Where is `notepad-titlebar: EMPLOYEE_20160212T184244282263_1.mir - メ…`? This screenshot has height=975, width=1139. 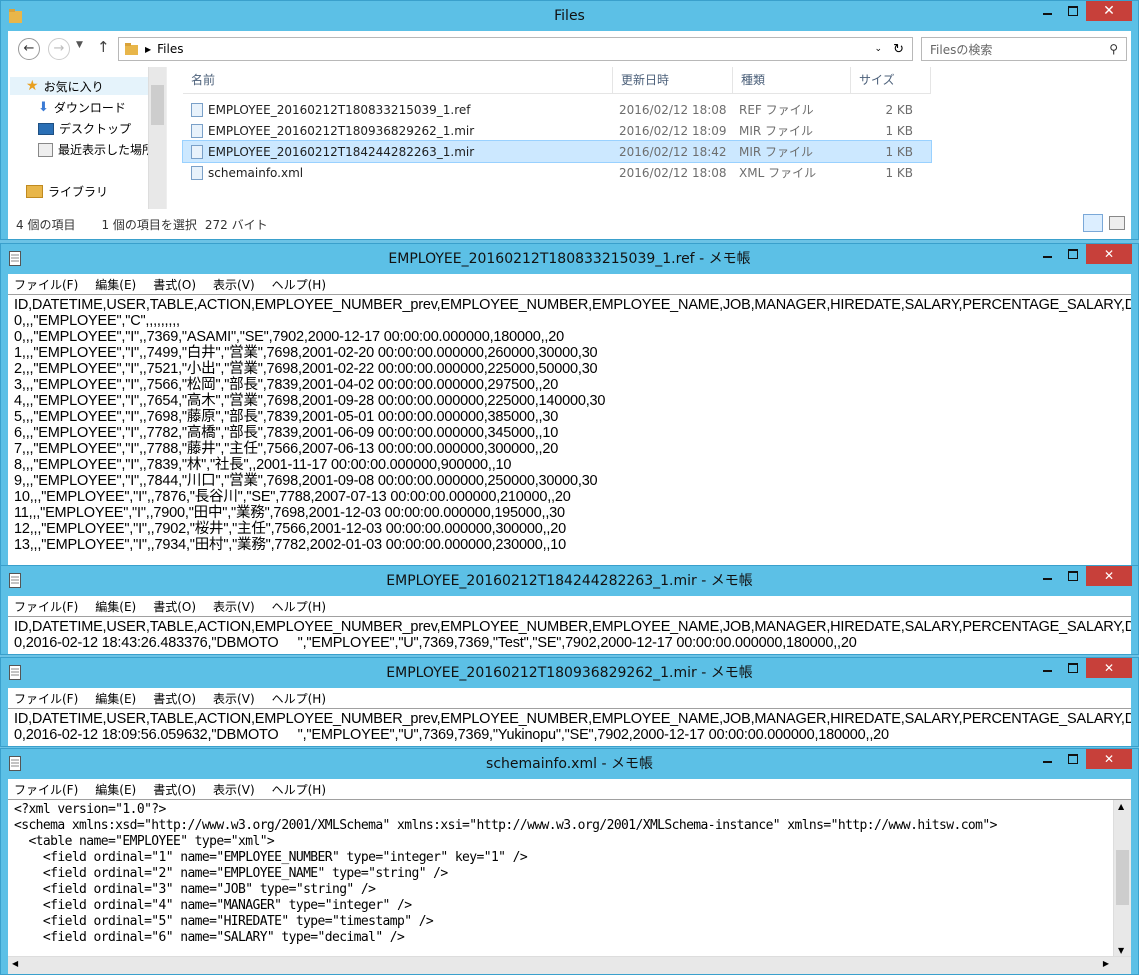
notepad-titlebar: EMPLOYEE_20160212T184244282263_1.mir - メ… is located at coordinates (569, 581).